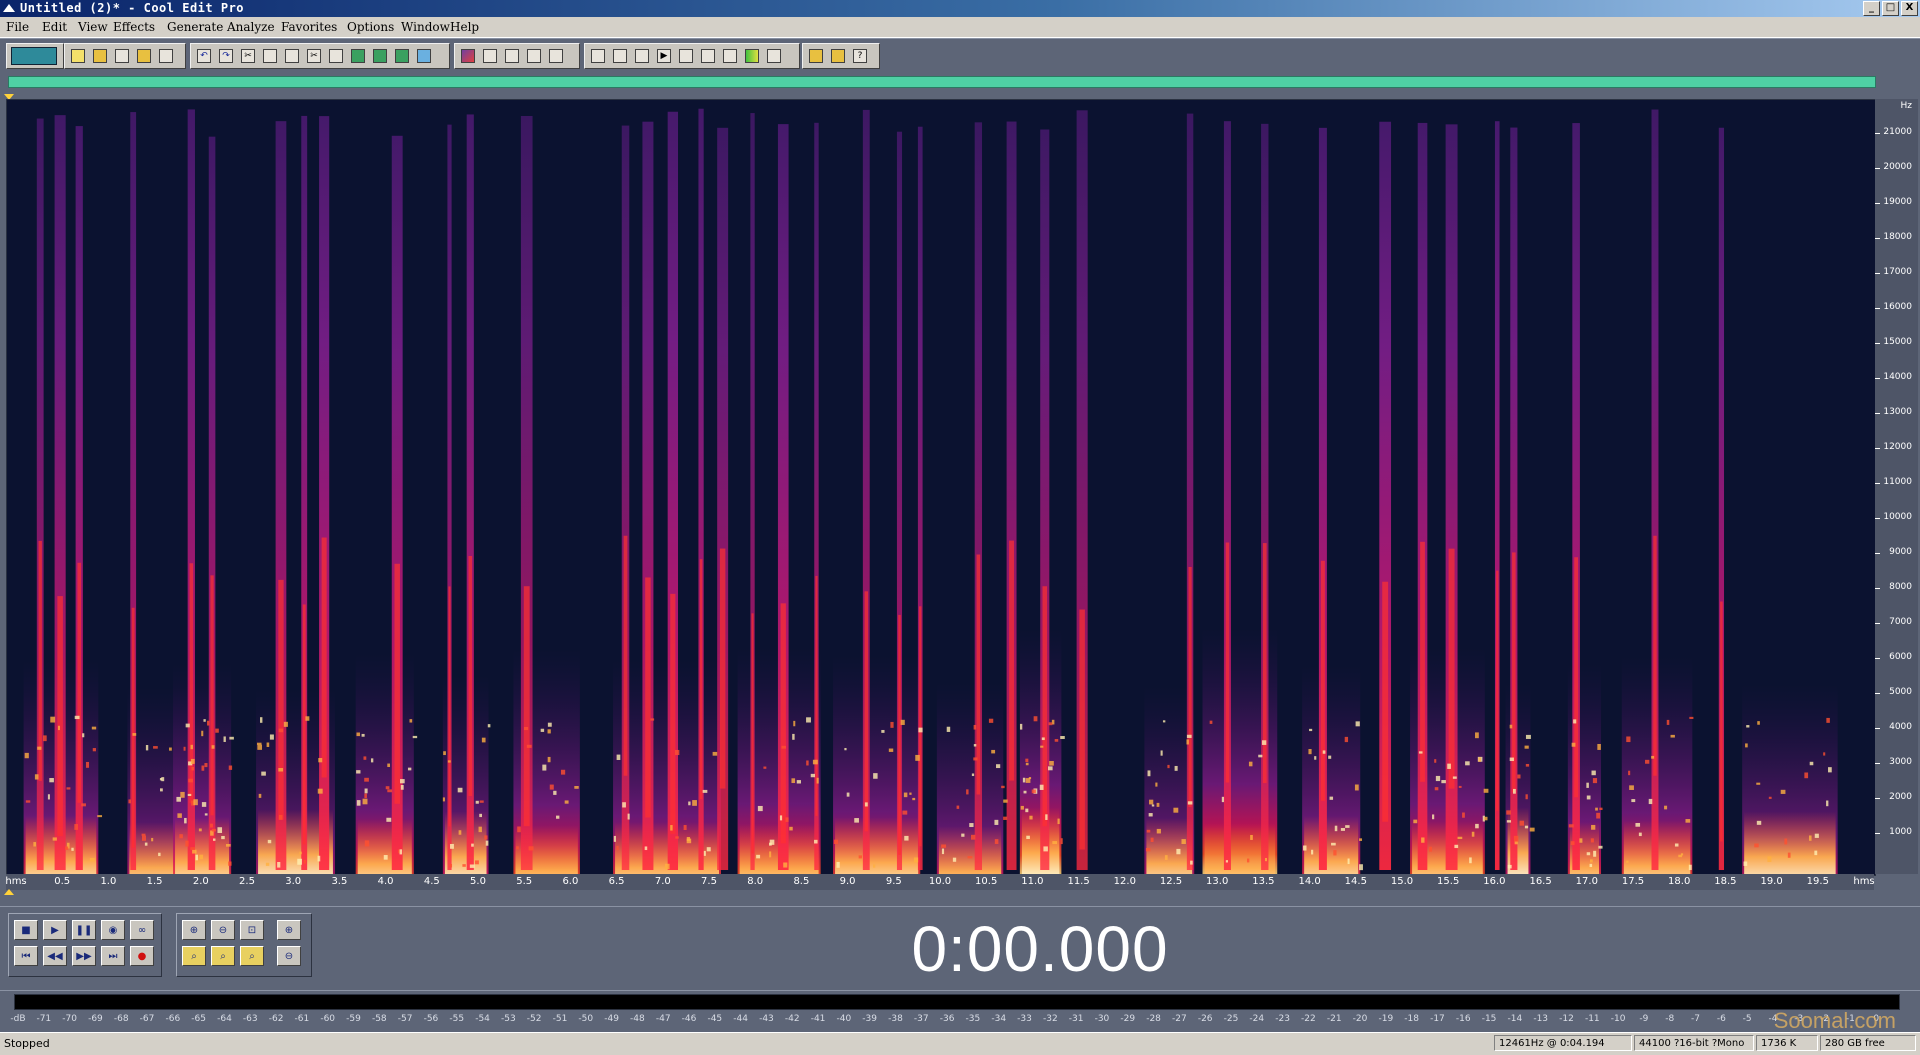 Image resolution: width=1920 pixels, height=1055 pixels. Describe the element at coordinates (336, 56) in the screenshot. I see `paste-button` at that location.